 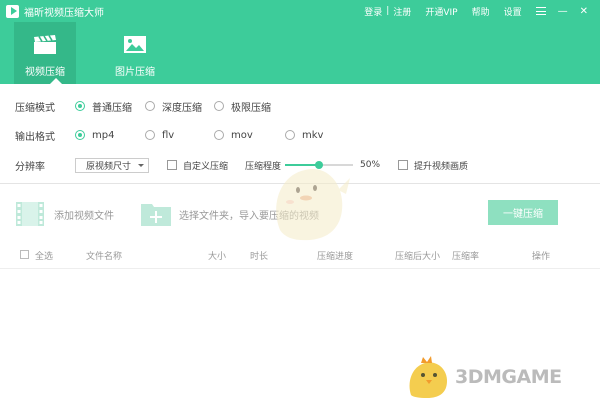 What do you see at coordinates (168, 135) in the screenshot?
I see `radio-label: flv` at bounding box center [168, 135].